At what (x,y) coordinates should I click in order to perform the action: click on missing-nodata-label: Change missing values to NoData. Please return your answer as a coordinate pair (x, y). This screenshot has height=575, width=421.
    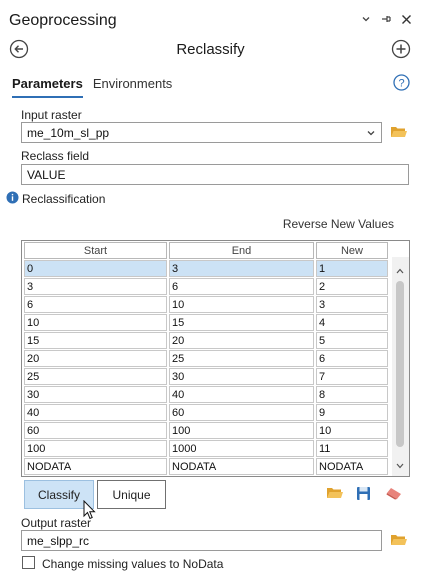
    Looking at the image, I should click on (133, 564).